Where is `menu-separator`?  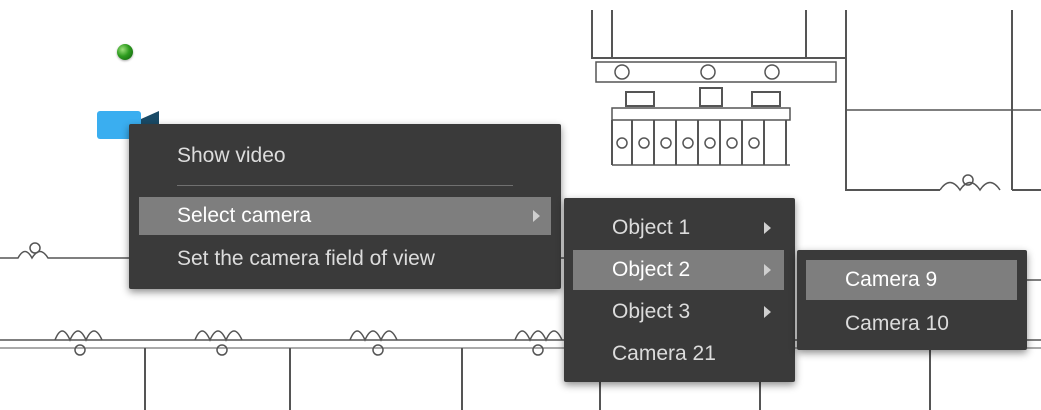
menu-separator is located at coordinates (345, 185).